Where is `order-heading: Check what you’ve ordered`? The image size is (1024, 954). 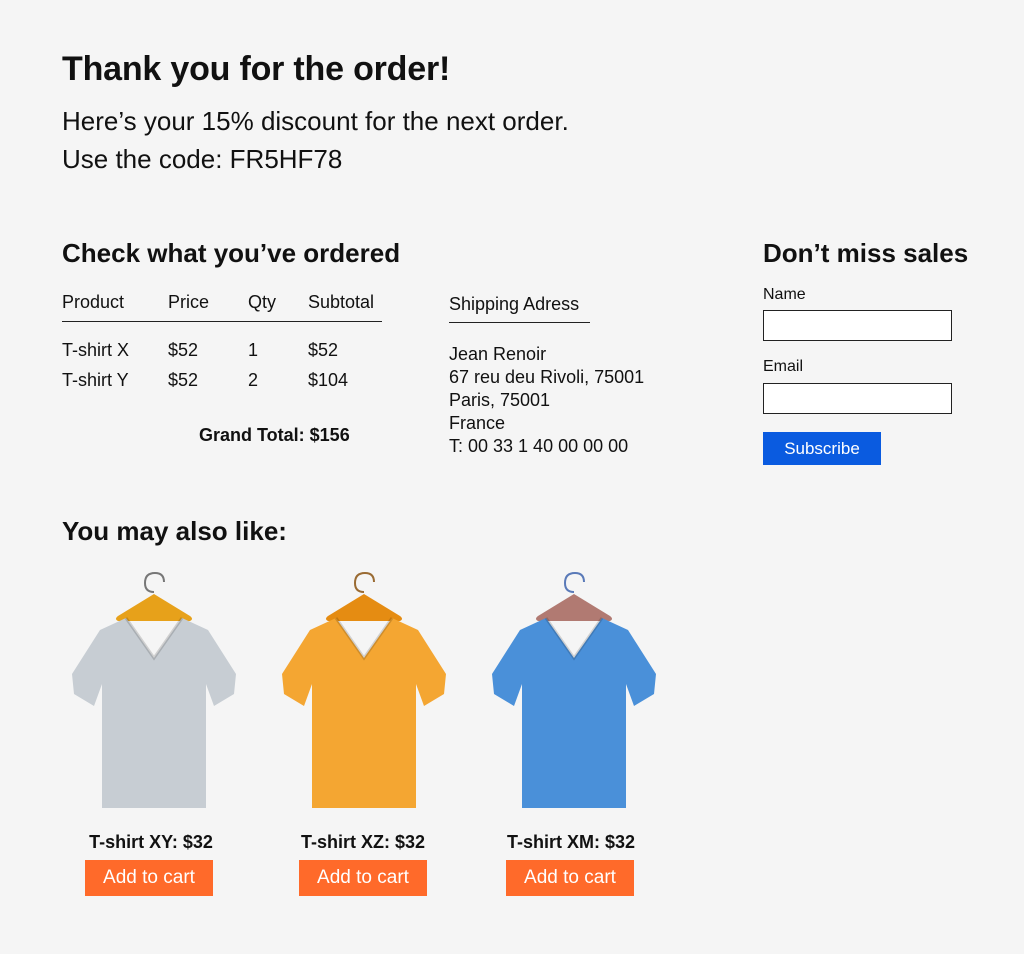
order-heading: Check what you’ve ordered is located at coordinates (231, 253).